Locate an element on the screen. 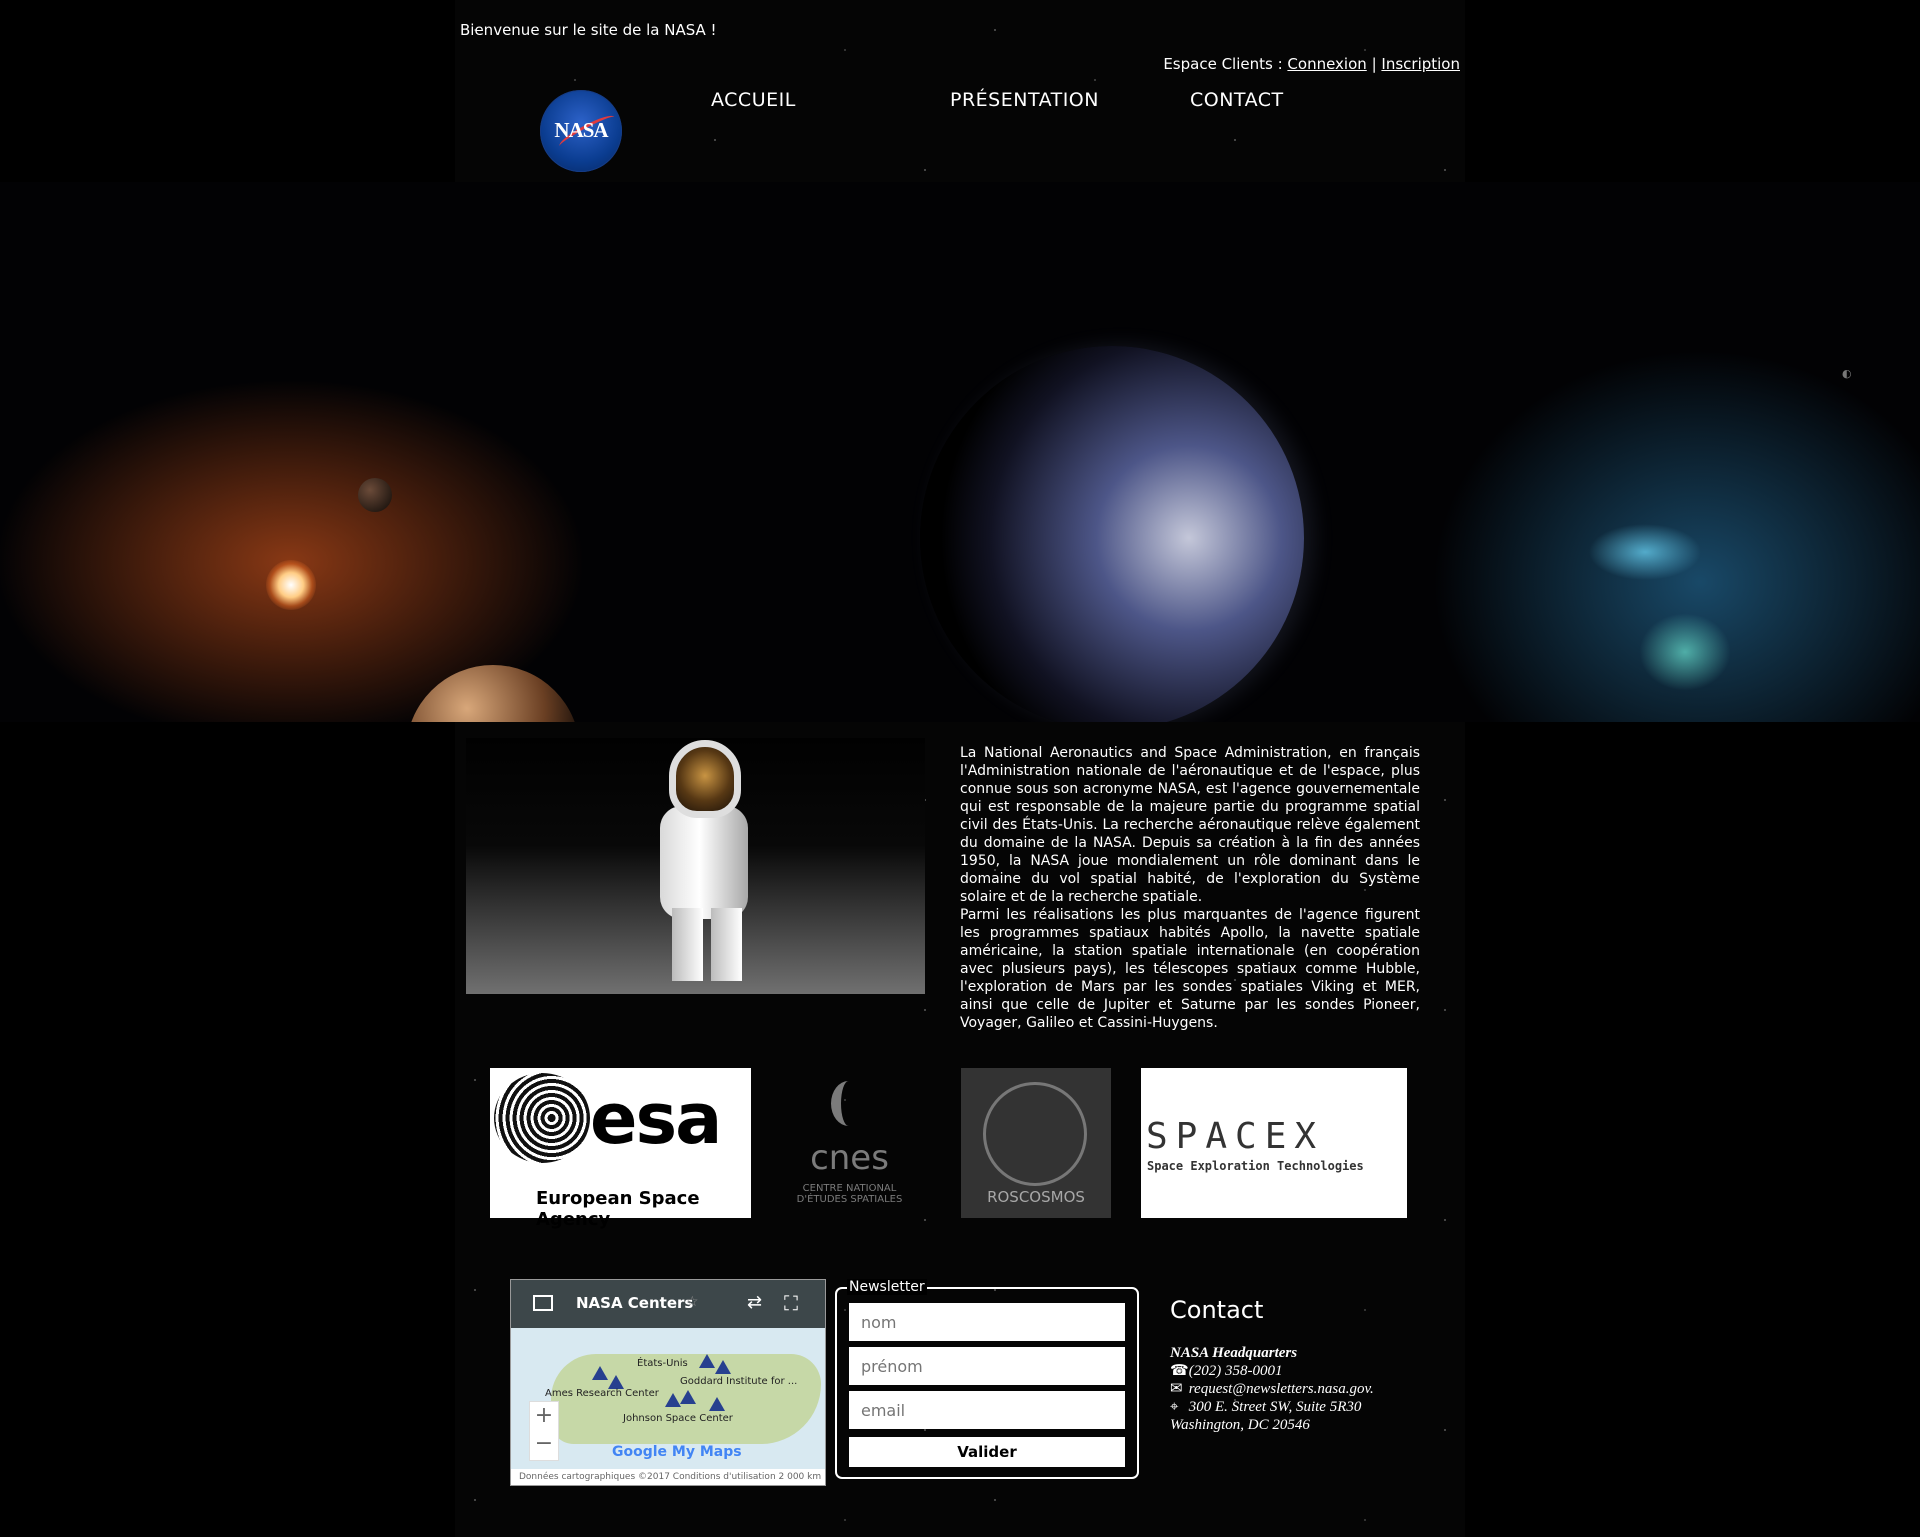 The image size is (1920, 1537). name-field is located at coordinates (987, 1322).